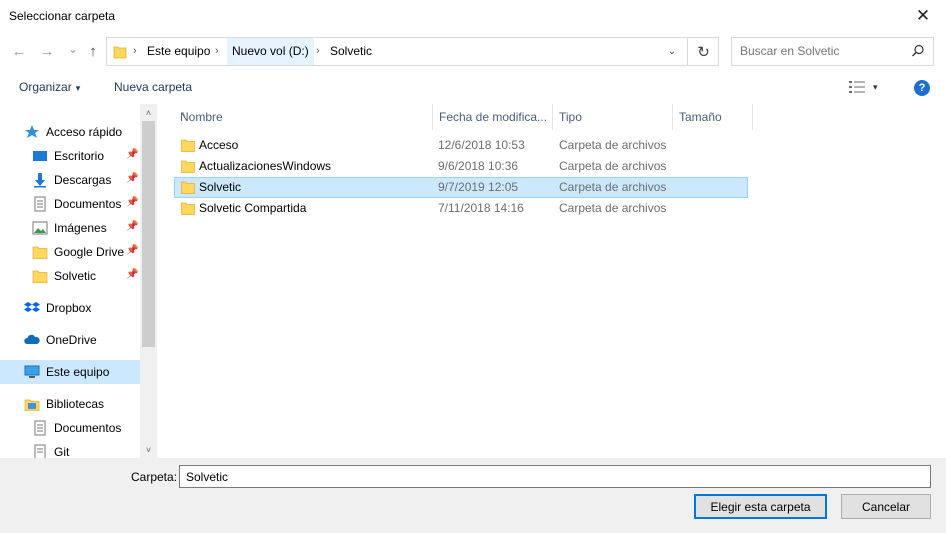 This screenshot has height=533, width=946. What do you see at coordinates (473, 16) in the screenshot?
I see `title-bar: Seleccionar carpeta ✕` at bounding box center [473, 16].